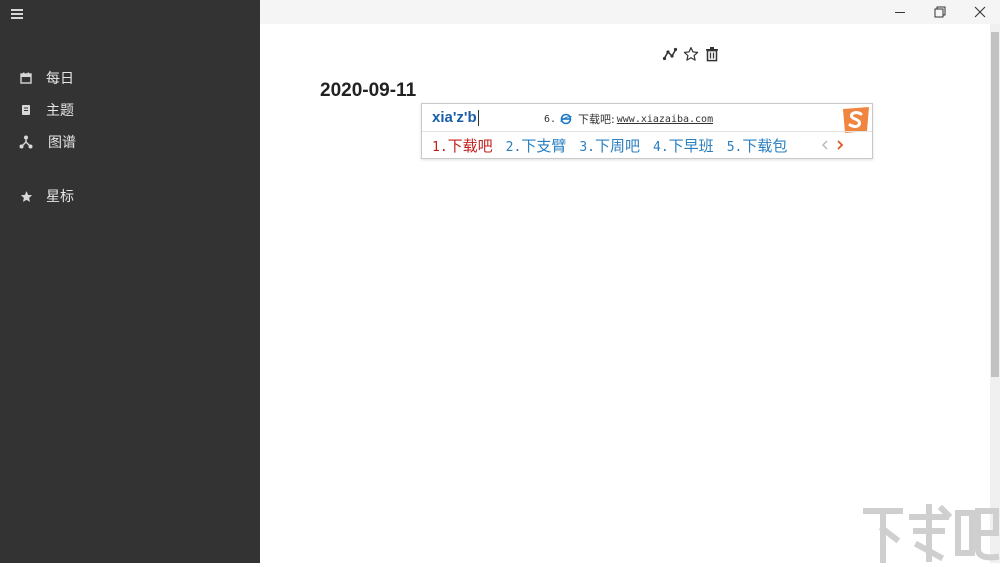  I want to click on close-button, so click(980, 12).